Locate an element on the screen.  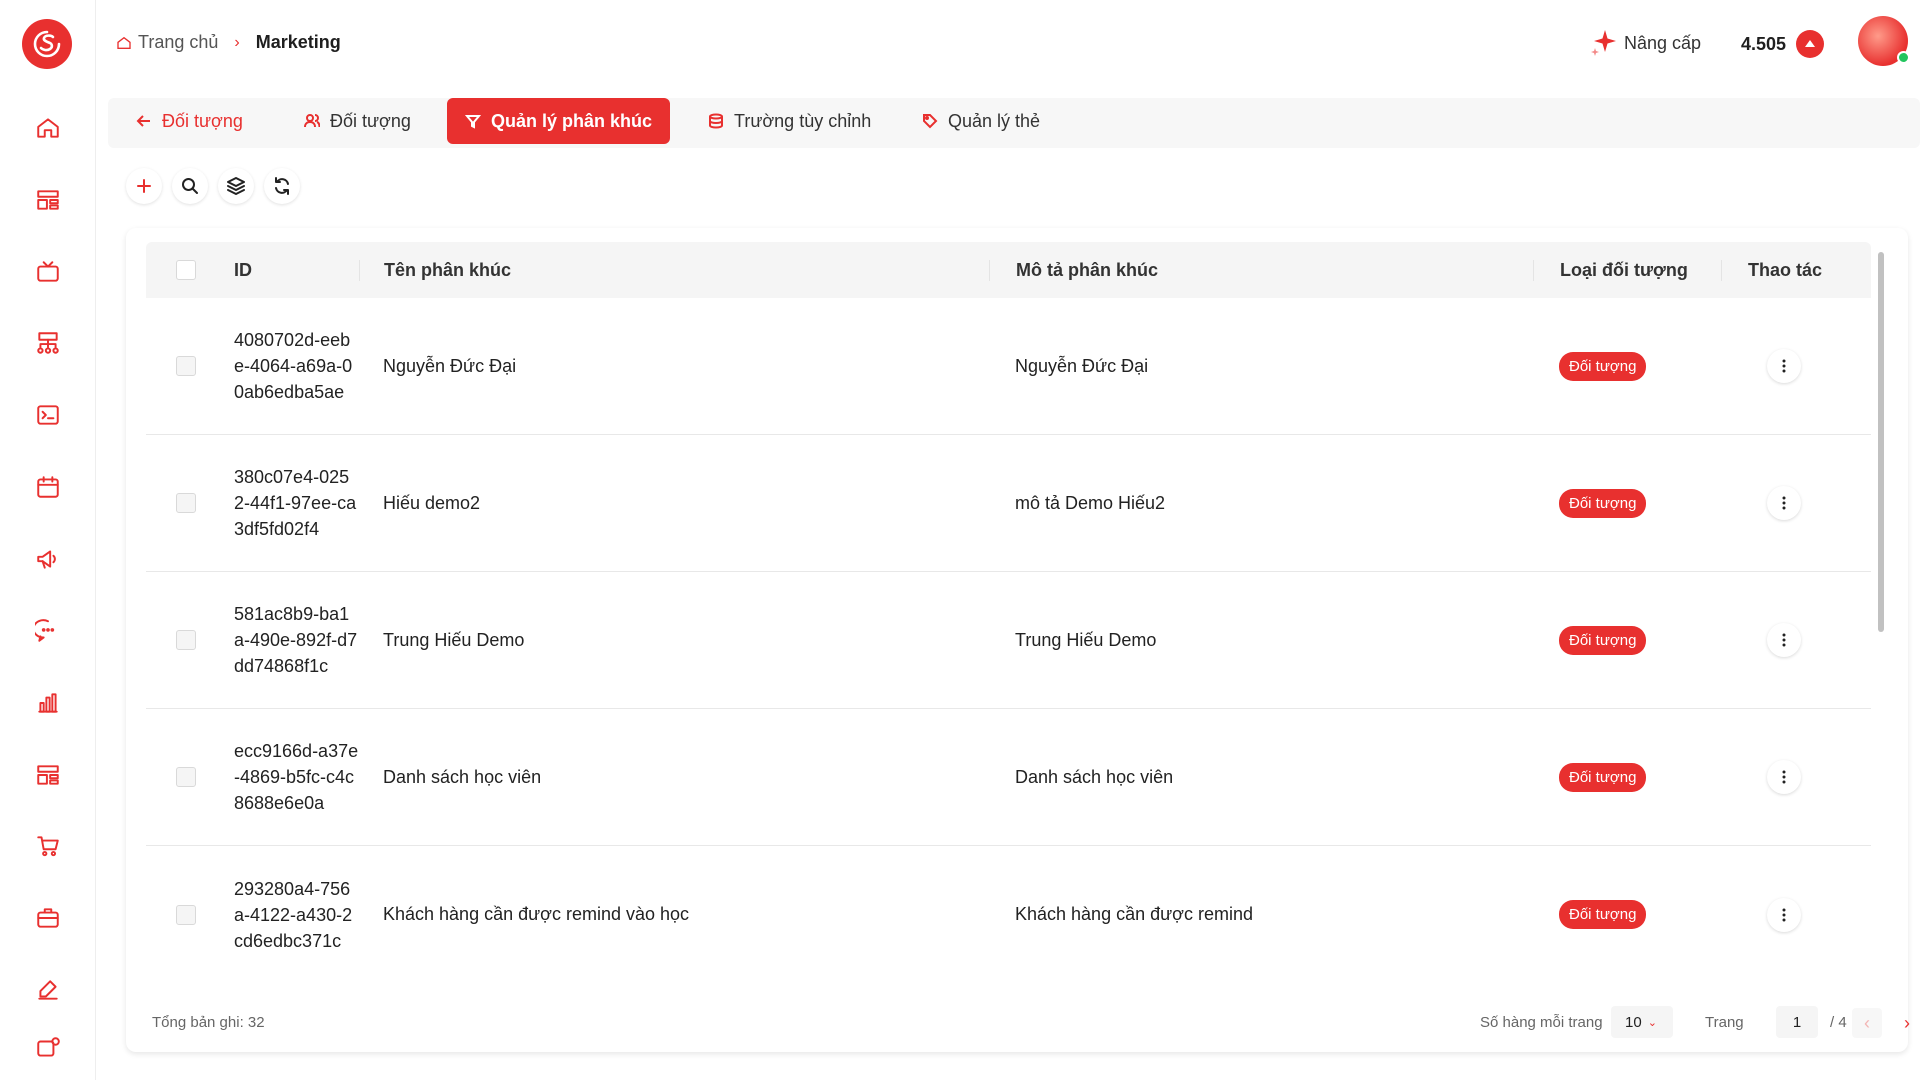
home-icon is located at coordinates (124, 42).